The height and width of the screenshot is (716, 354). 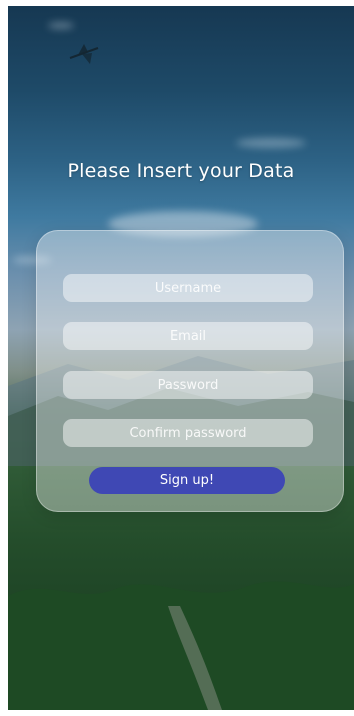 I want to click on password-field, so click(x=188, y=385).